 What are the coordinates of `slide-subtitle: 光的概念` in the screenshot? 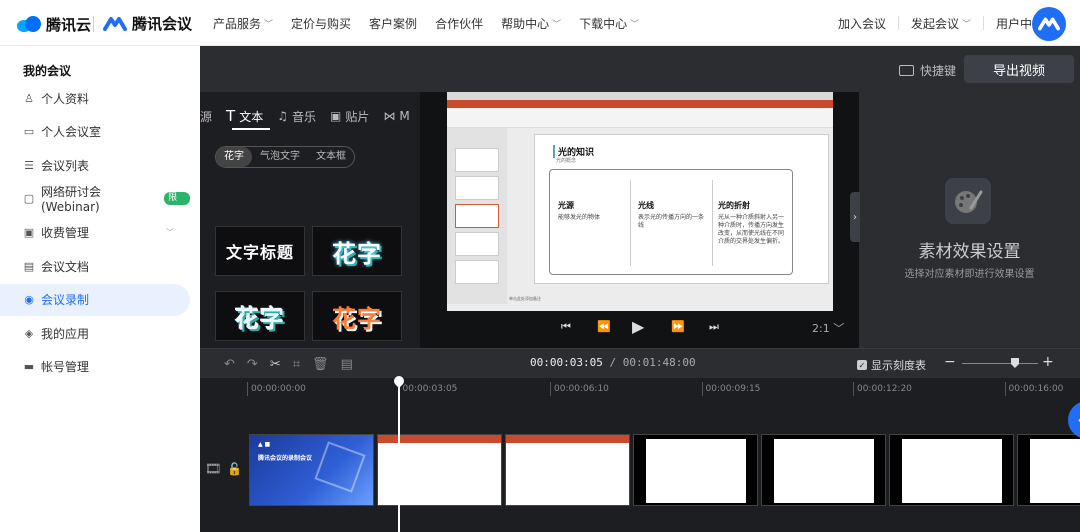 It's located at (566, 161).